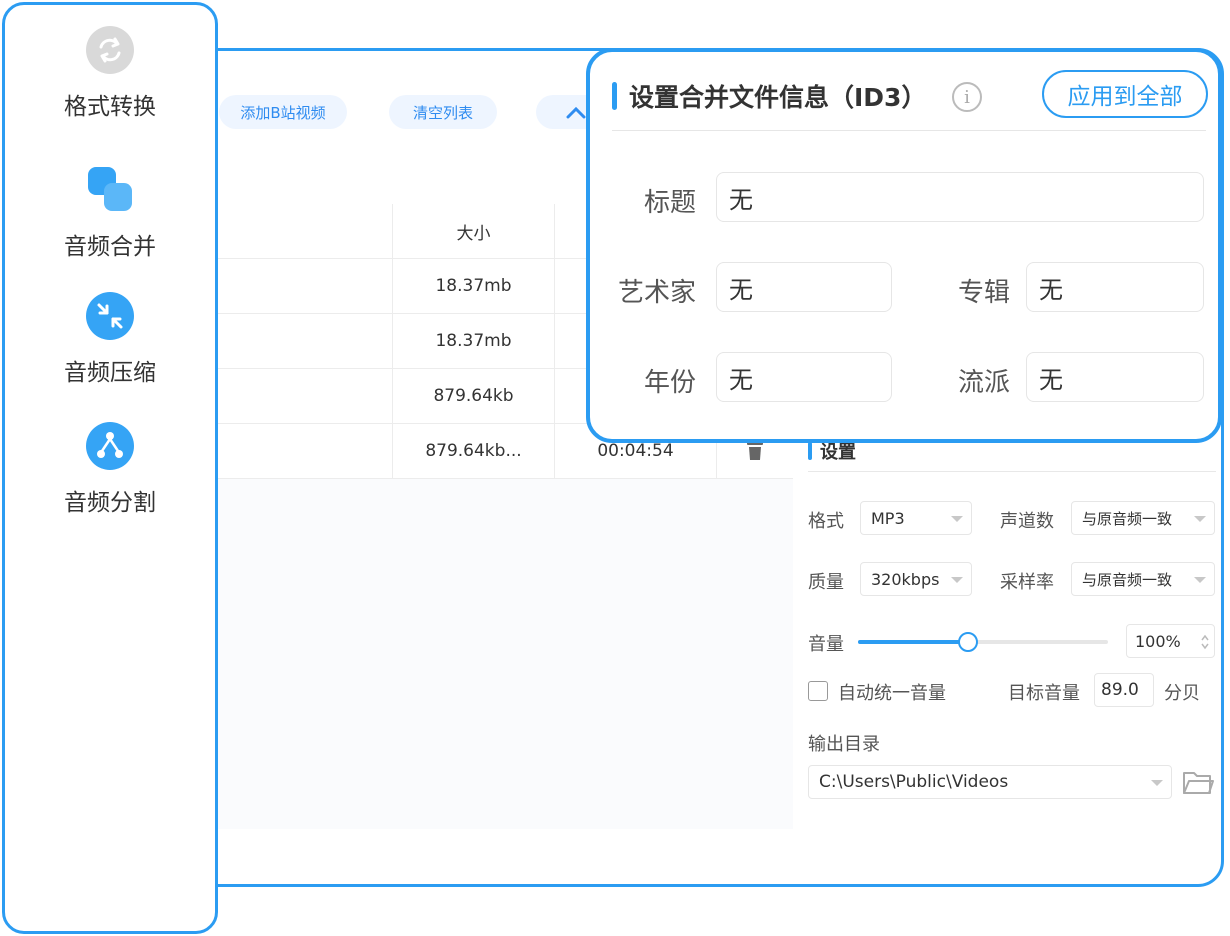 Image resolution: width=1230 pixels, height=936 pixels. Describe the element at coordinates (474, 231) in the screenshot. I see `column-header-size: 大小` at that location.